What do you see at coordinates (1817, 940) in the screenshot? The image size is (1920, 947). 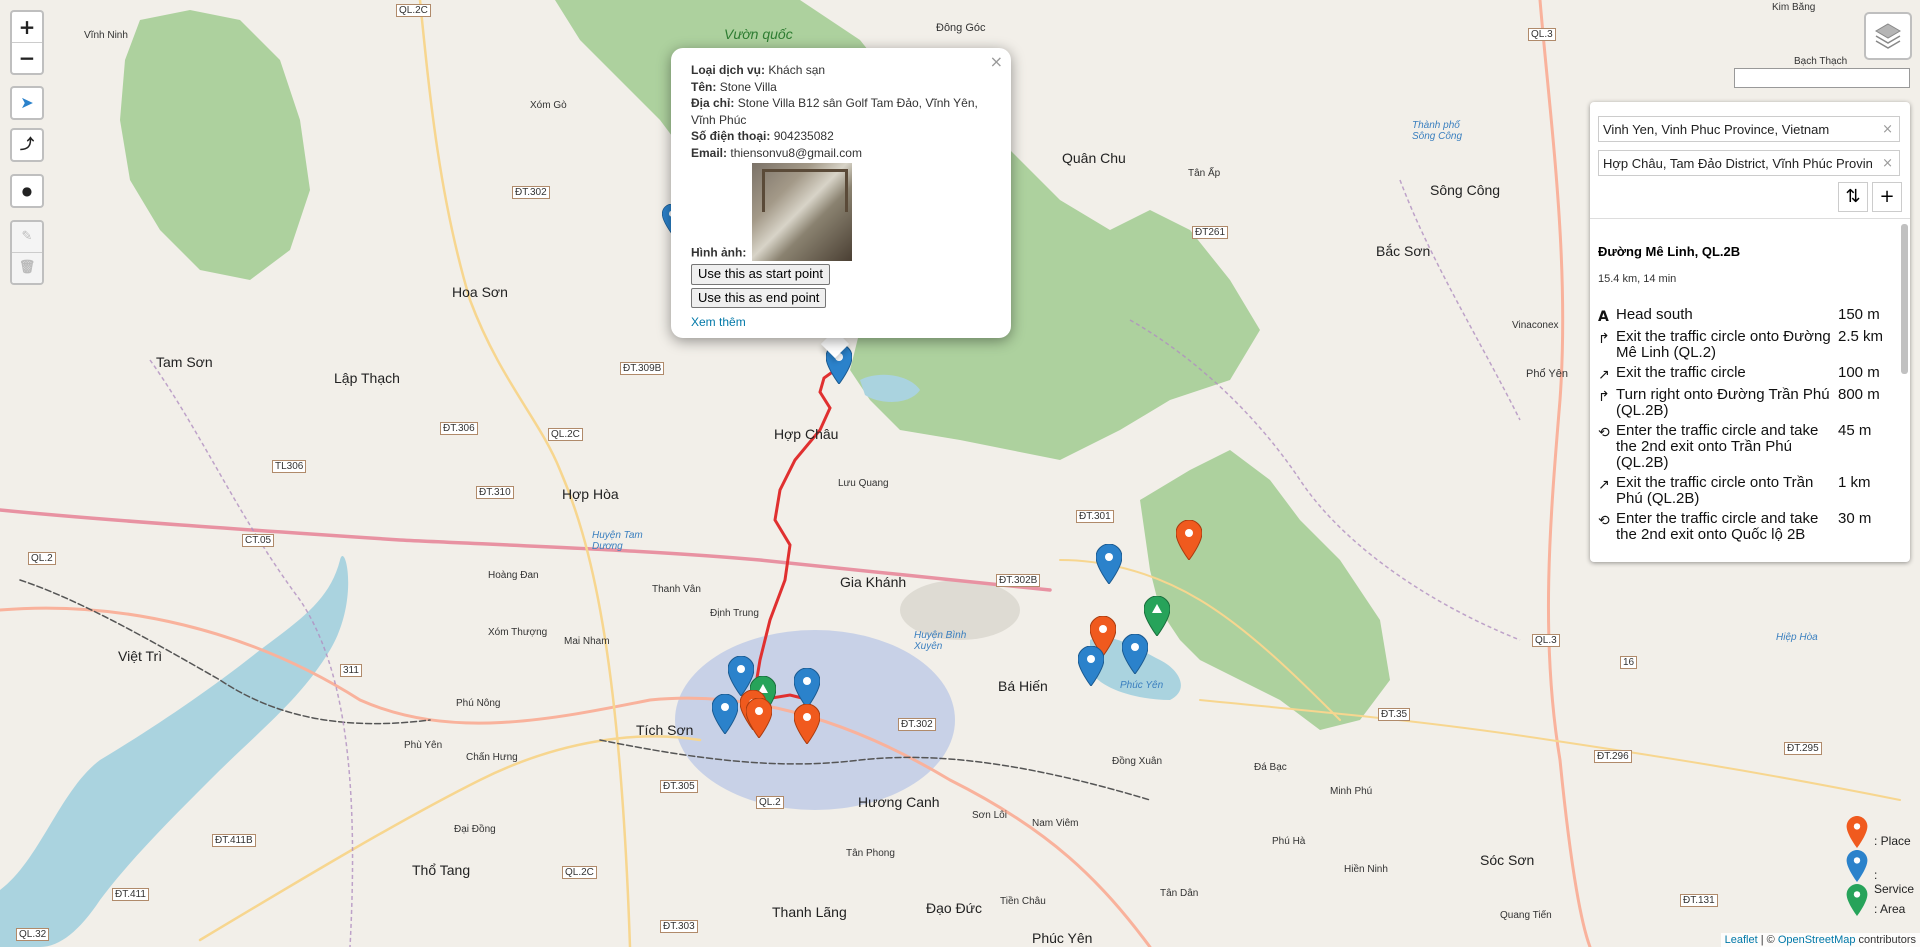 I see `osm-link: OpenStreetMap` at bounding box center [1817, 940].